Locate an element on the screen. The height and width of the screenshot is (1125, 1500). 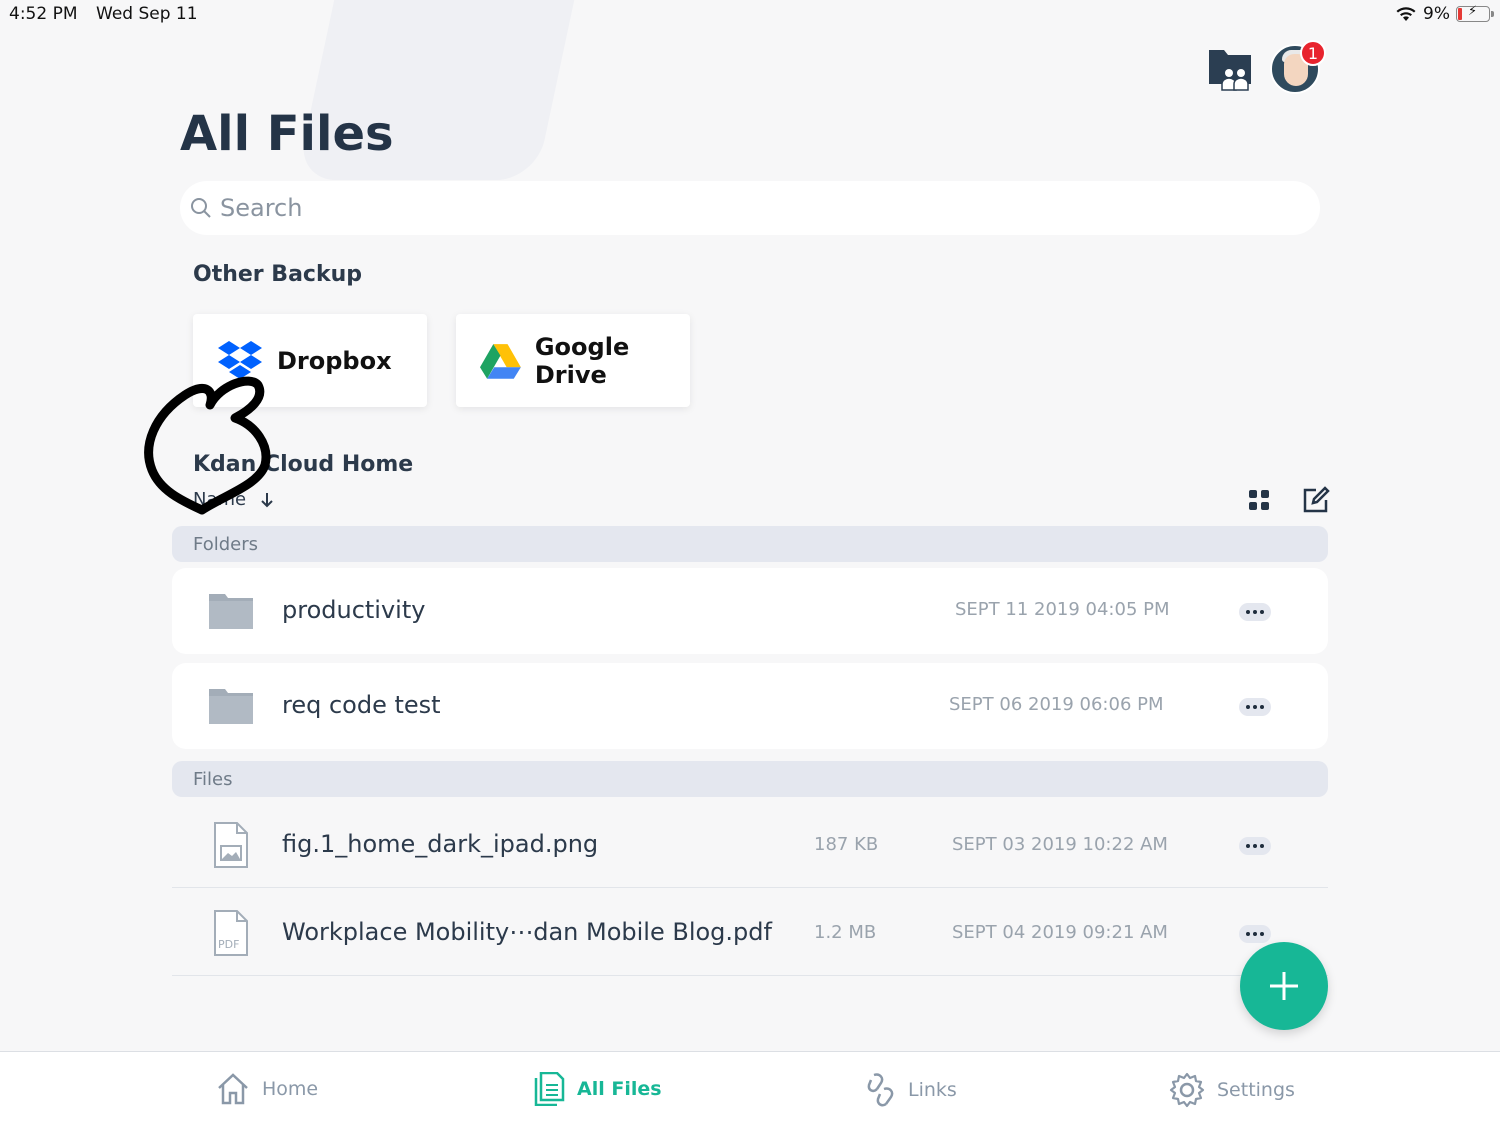
google-drive-card: Google Drive is located at coordinates (573, 360).